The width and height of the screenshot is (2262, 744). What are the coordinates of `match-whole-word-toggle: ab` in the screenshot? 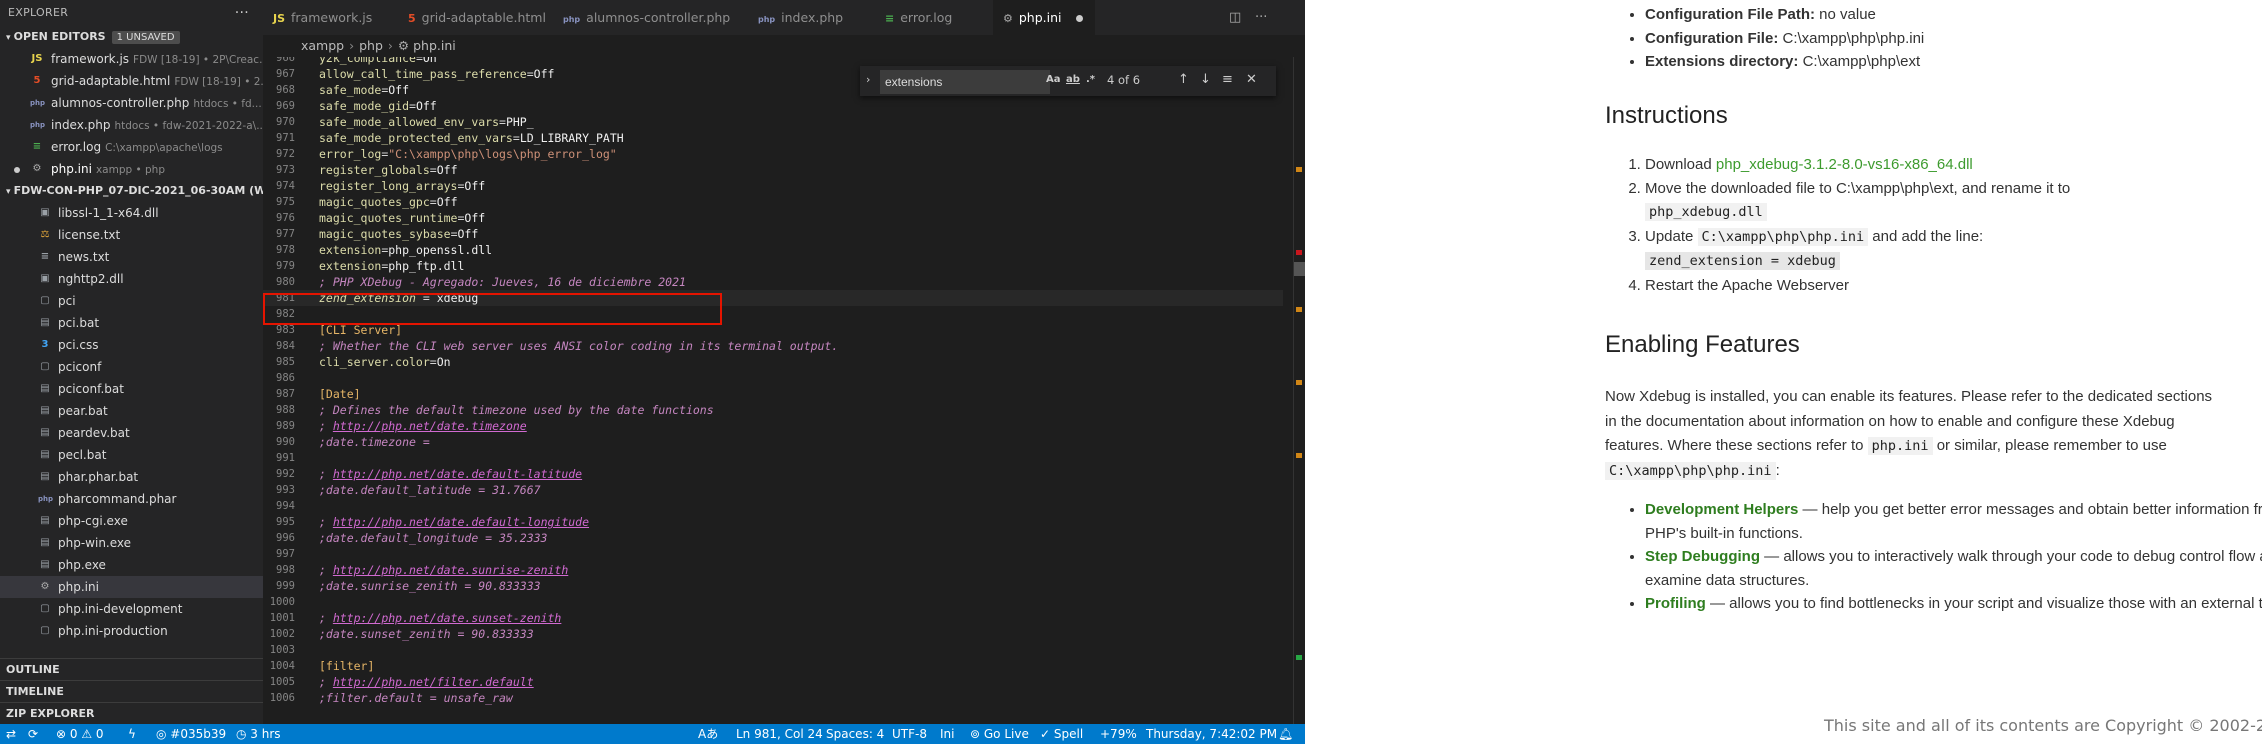 It's located at (1073, 79).